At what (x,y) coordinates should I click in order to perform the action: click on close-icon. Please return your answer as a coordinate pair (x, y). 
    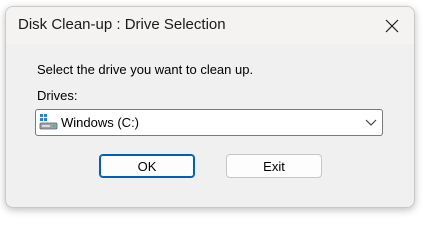
    Looking at the image, I should click on (392, 25).